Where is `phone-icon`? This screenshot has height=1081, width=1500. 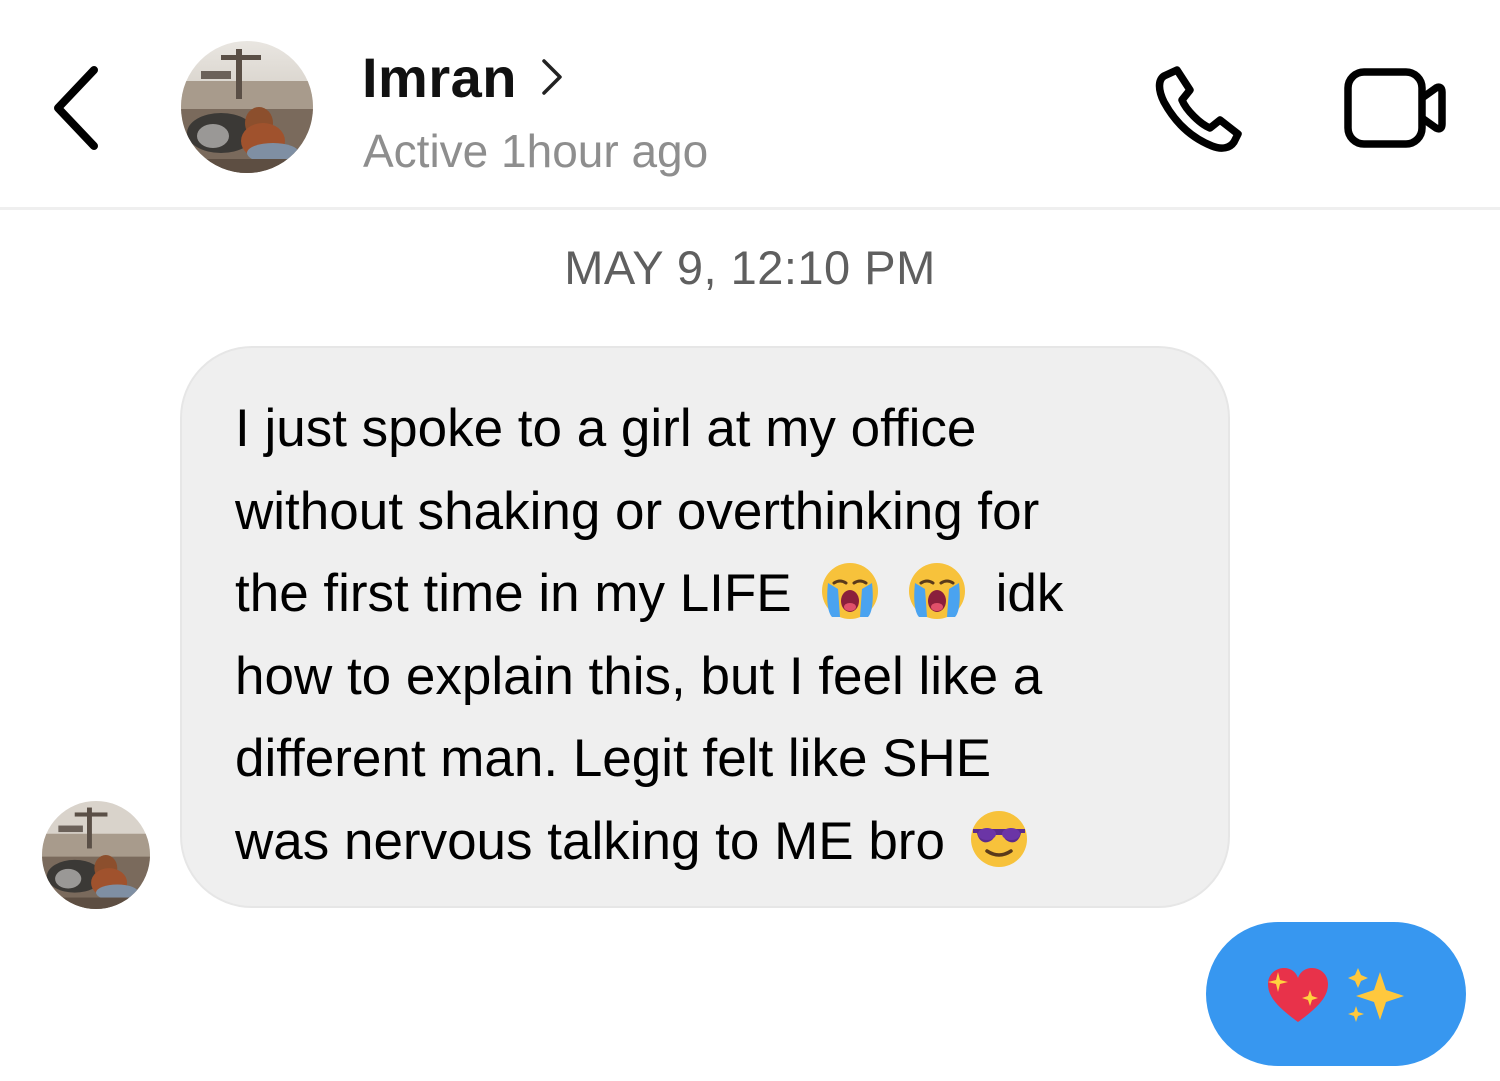
phone-icon is located at coordinates (1198, 109).